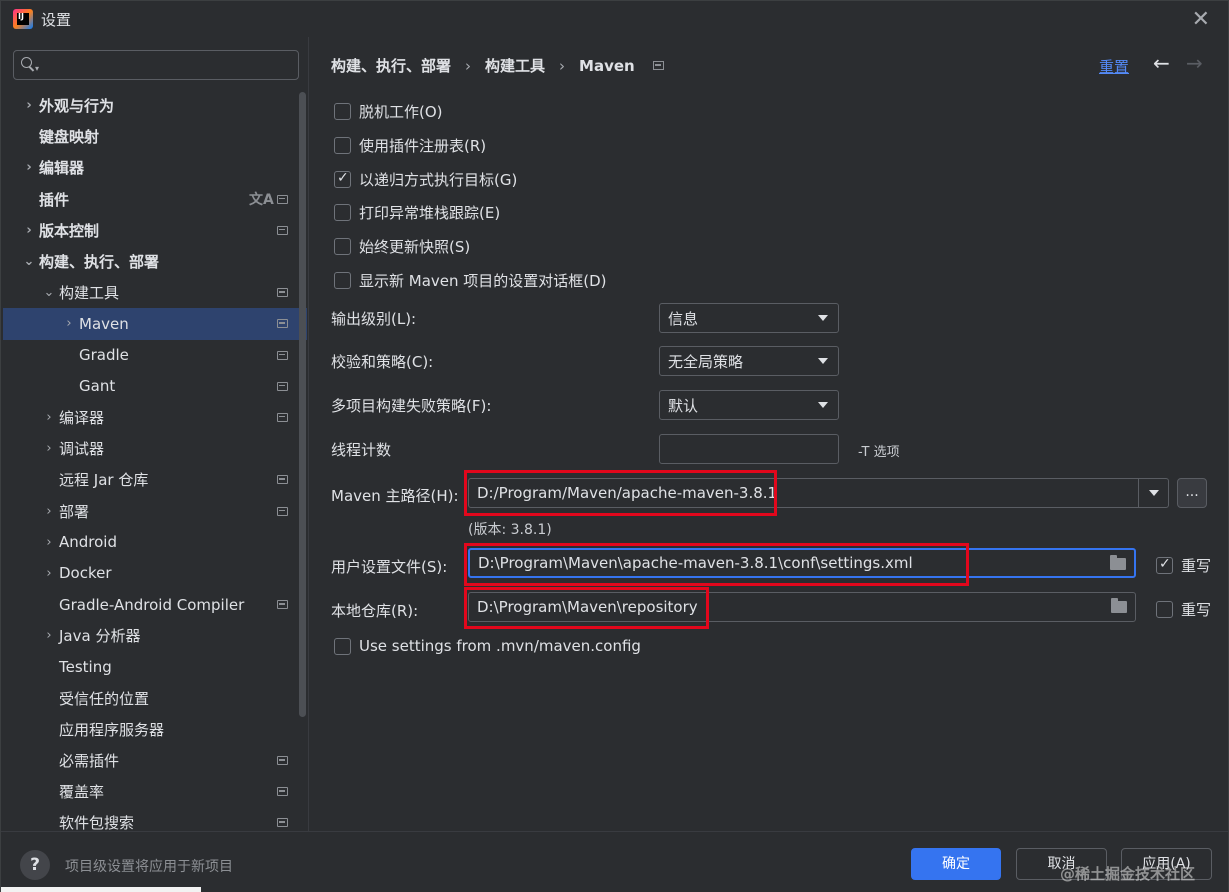 This screenshot has height=892, width=1229. What do you see at coordinates (155, 230) in the screenshot?
I see `sidebar-item: › 版本控制` at bounding box center [155, 230].